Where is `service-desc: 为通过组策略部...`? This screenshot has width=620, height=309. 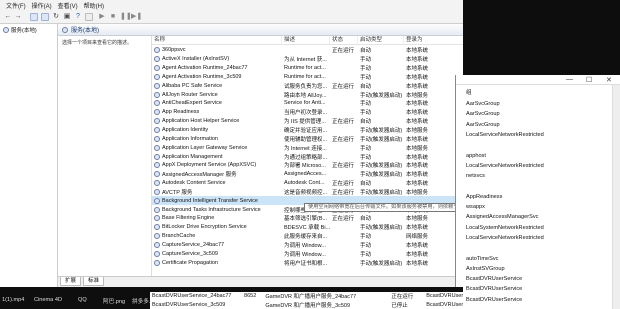
service-desc: 为通过组策略部... is located at coordinates (306, 157).